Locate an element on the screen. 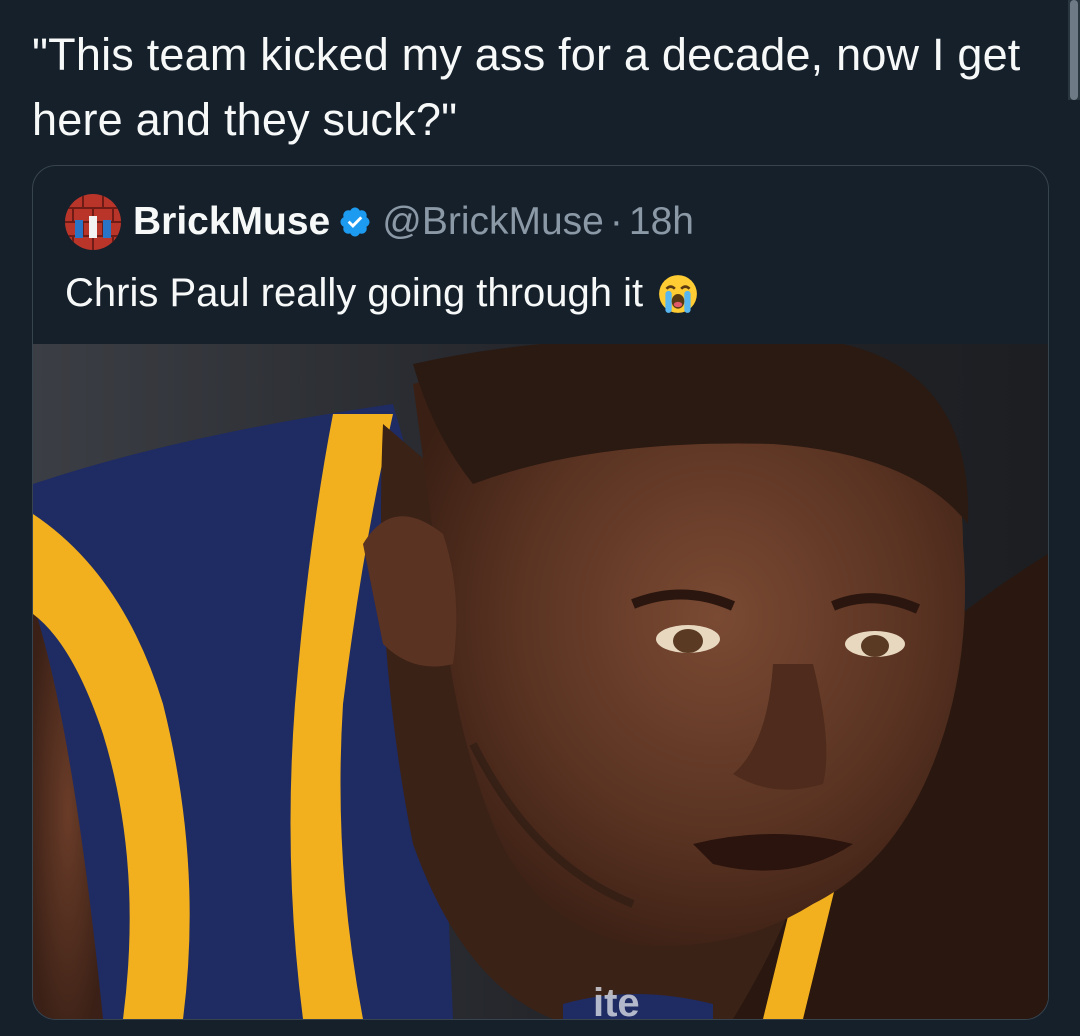 This screenshot has width=1080, height=1036. display-name: BrickMuse is located at coordinates (231, 222).